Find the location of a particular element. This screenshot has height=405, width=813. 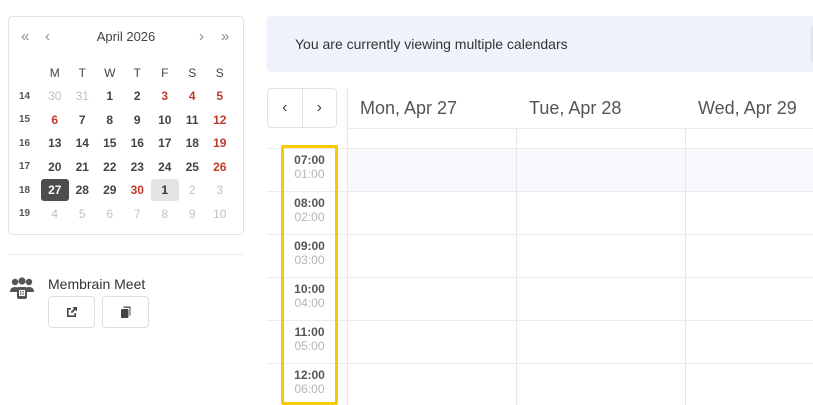

day-header-mon: Mon, Apr 27 is located at coordinates (432, 108).